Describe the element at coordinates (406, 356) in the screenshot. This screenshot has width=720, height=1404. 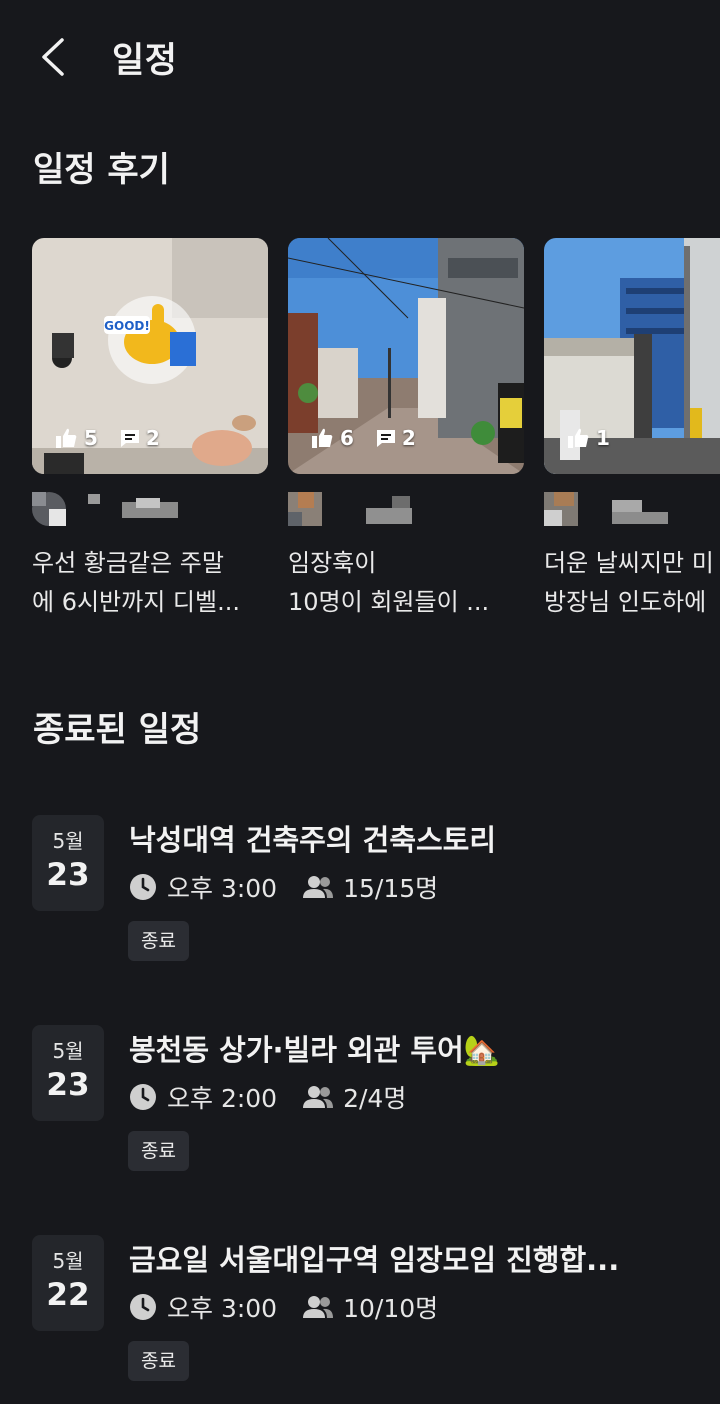
I see `review-thumbnail: 6 2` at that location.